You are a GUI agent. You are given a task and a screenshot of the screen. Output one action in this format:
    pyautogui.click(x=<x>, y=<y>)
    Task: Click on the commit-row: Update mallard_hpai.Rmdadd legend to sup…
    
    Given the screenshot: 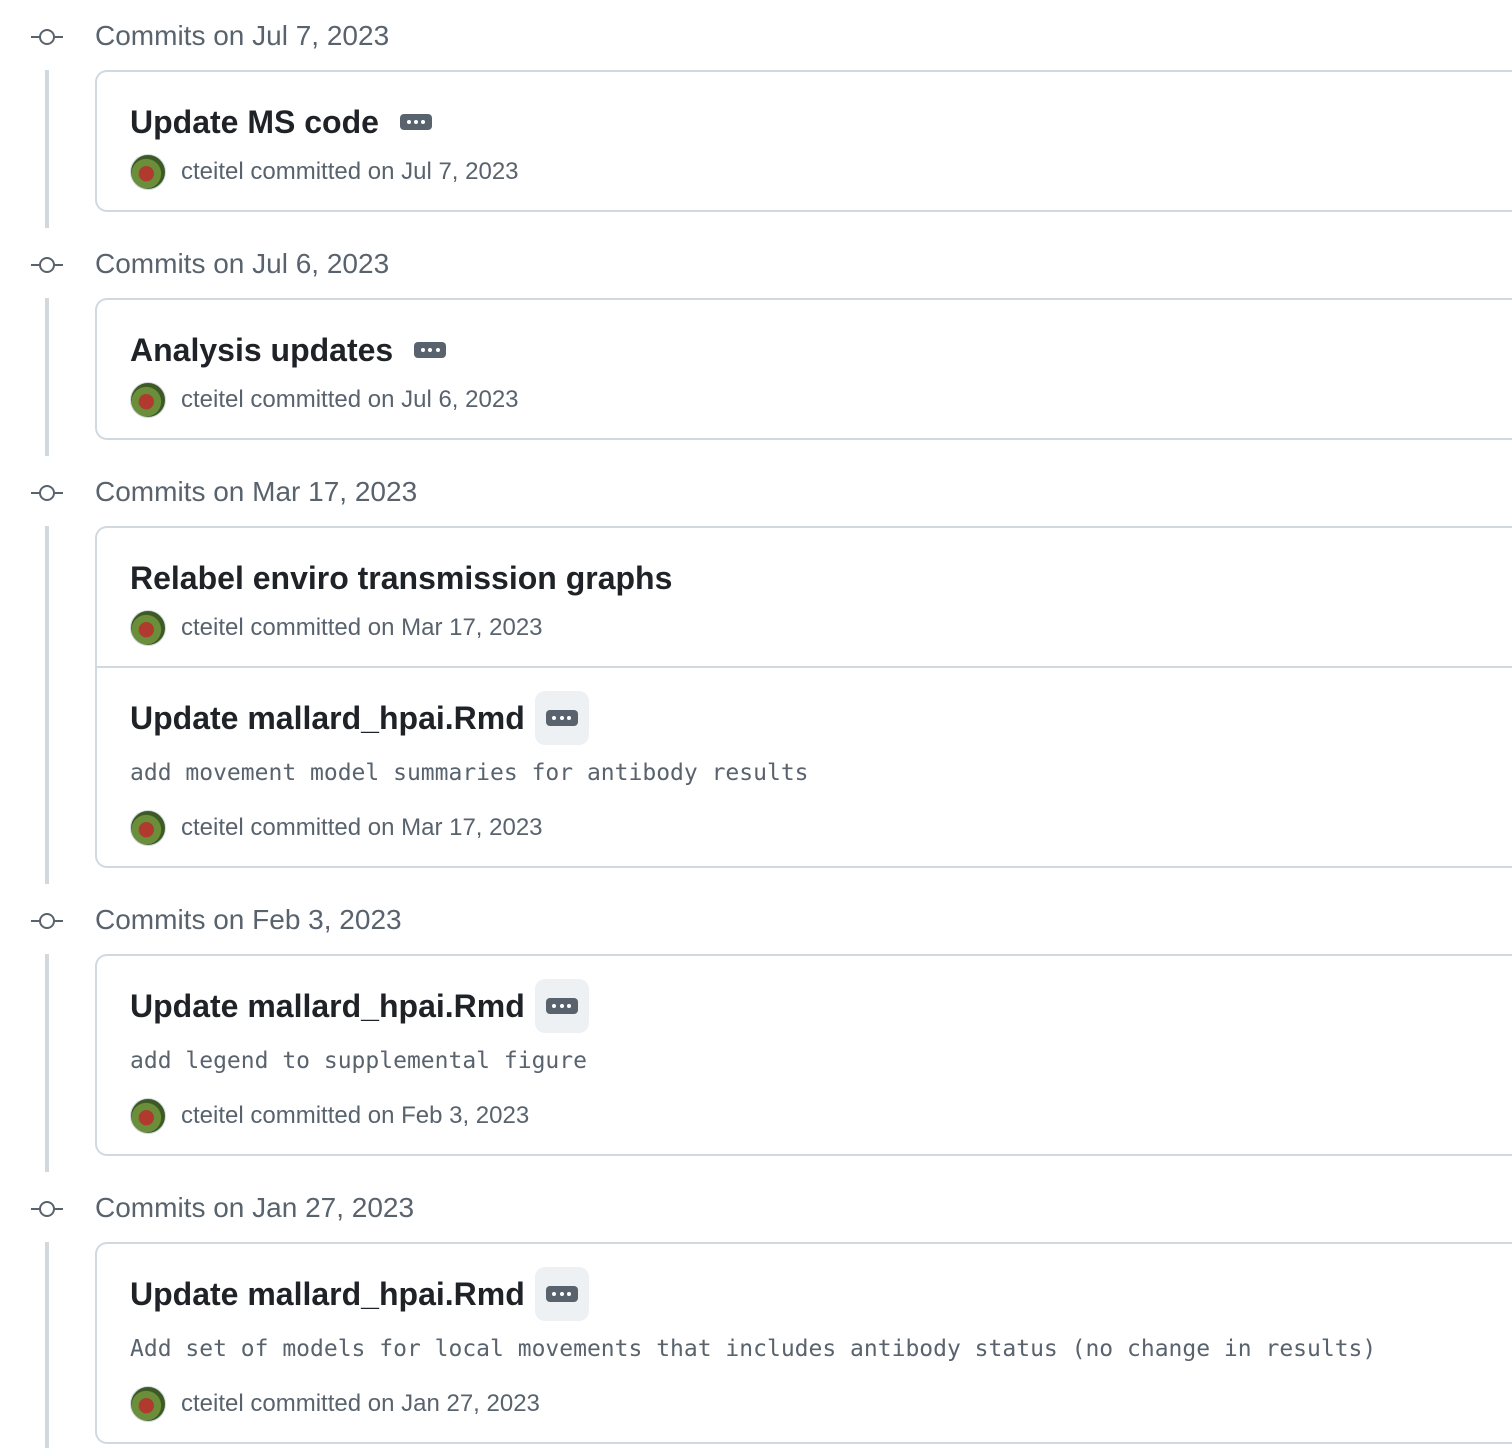 What is the action you would take?
    pyautogui.click(x=804, y=1055)
    